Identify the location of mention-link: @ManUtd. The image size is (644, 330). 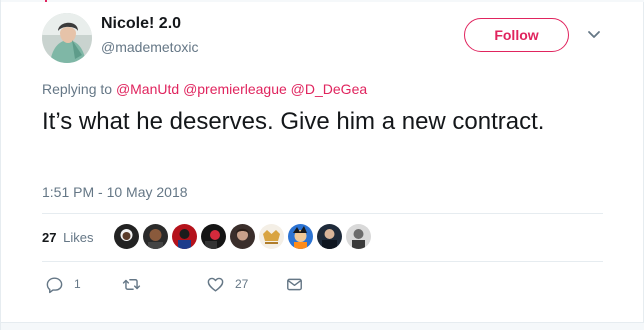
(147, 89).